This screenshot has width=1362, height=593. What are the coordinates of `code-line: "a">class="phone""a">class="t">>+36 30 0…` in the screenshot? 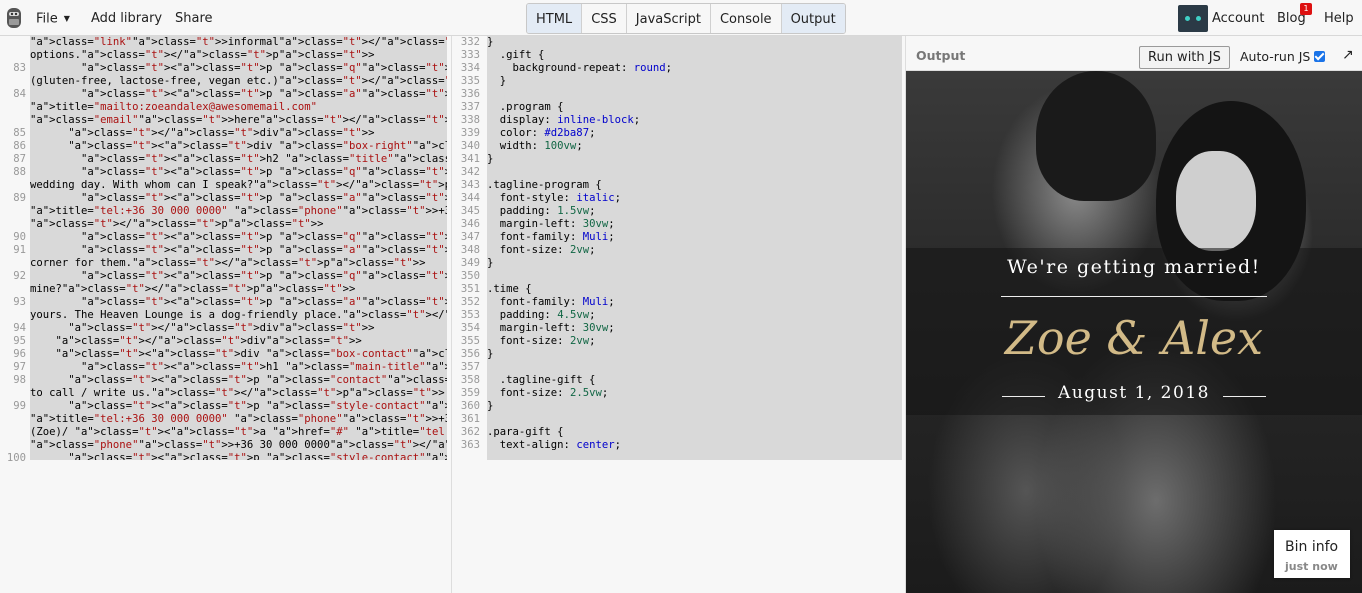 It's located at (238, 445).